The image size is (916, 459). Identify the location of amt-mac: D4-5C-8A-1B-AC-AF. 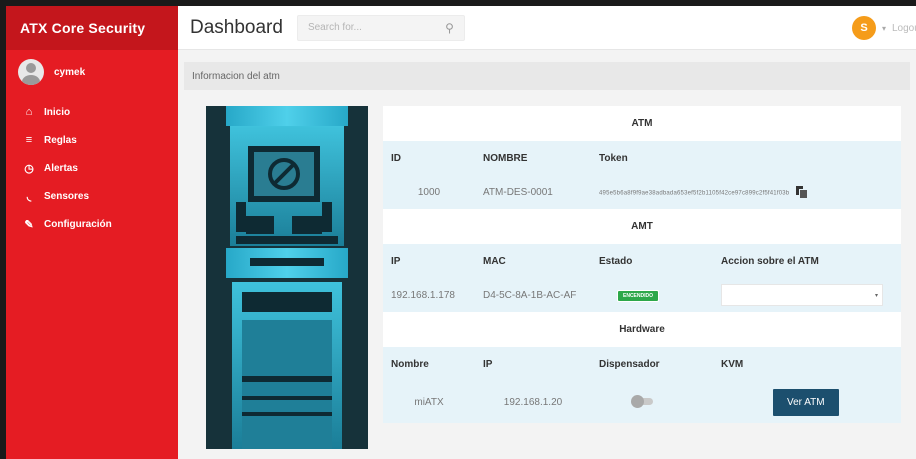
(530, 295).